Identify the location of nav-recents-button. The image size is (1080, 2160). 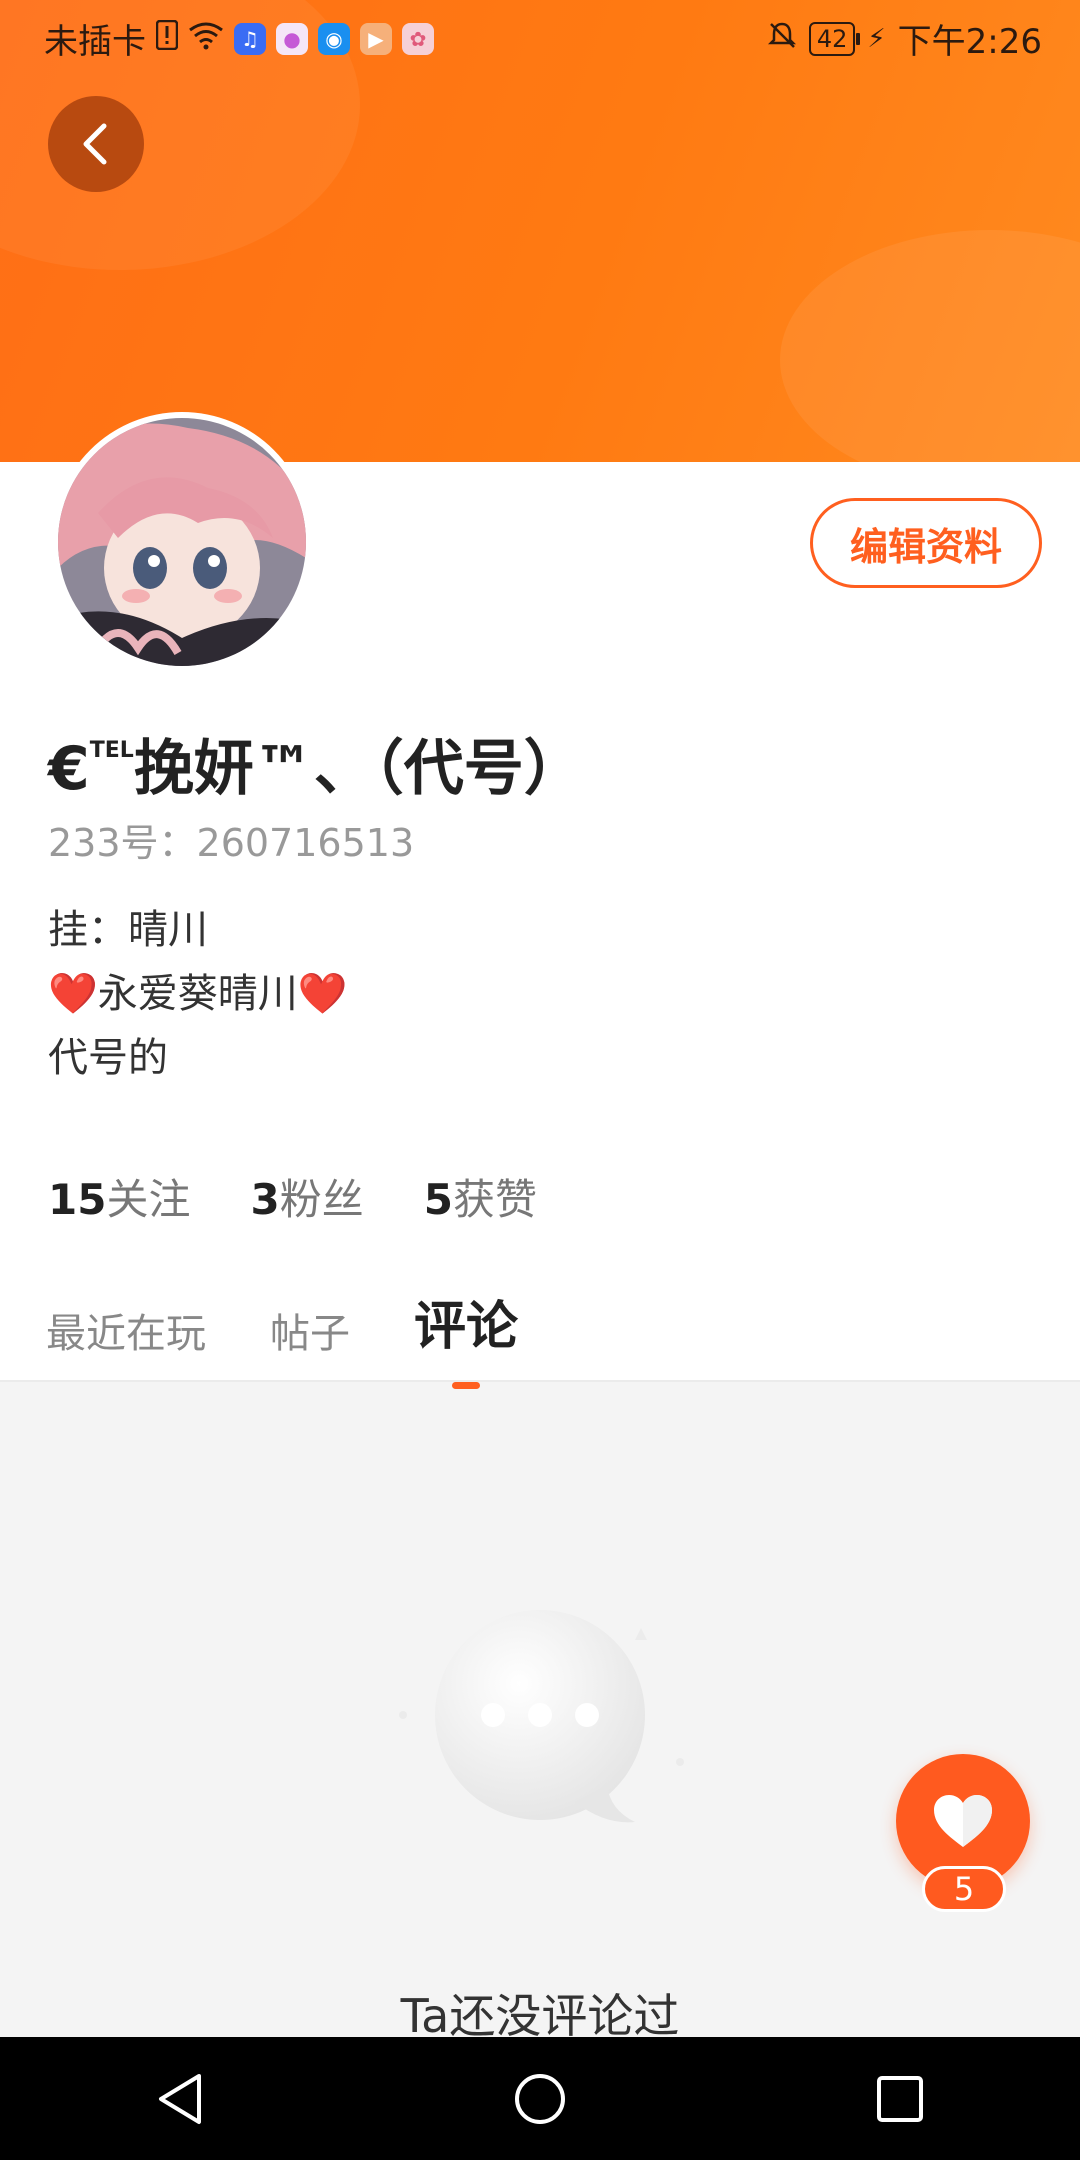
(900, 2099).